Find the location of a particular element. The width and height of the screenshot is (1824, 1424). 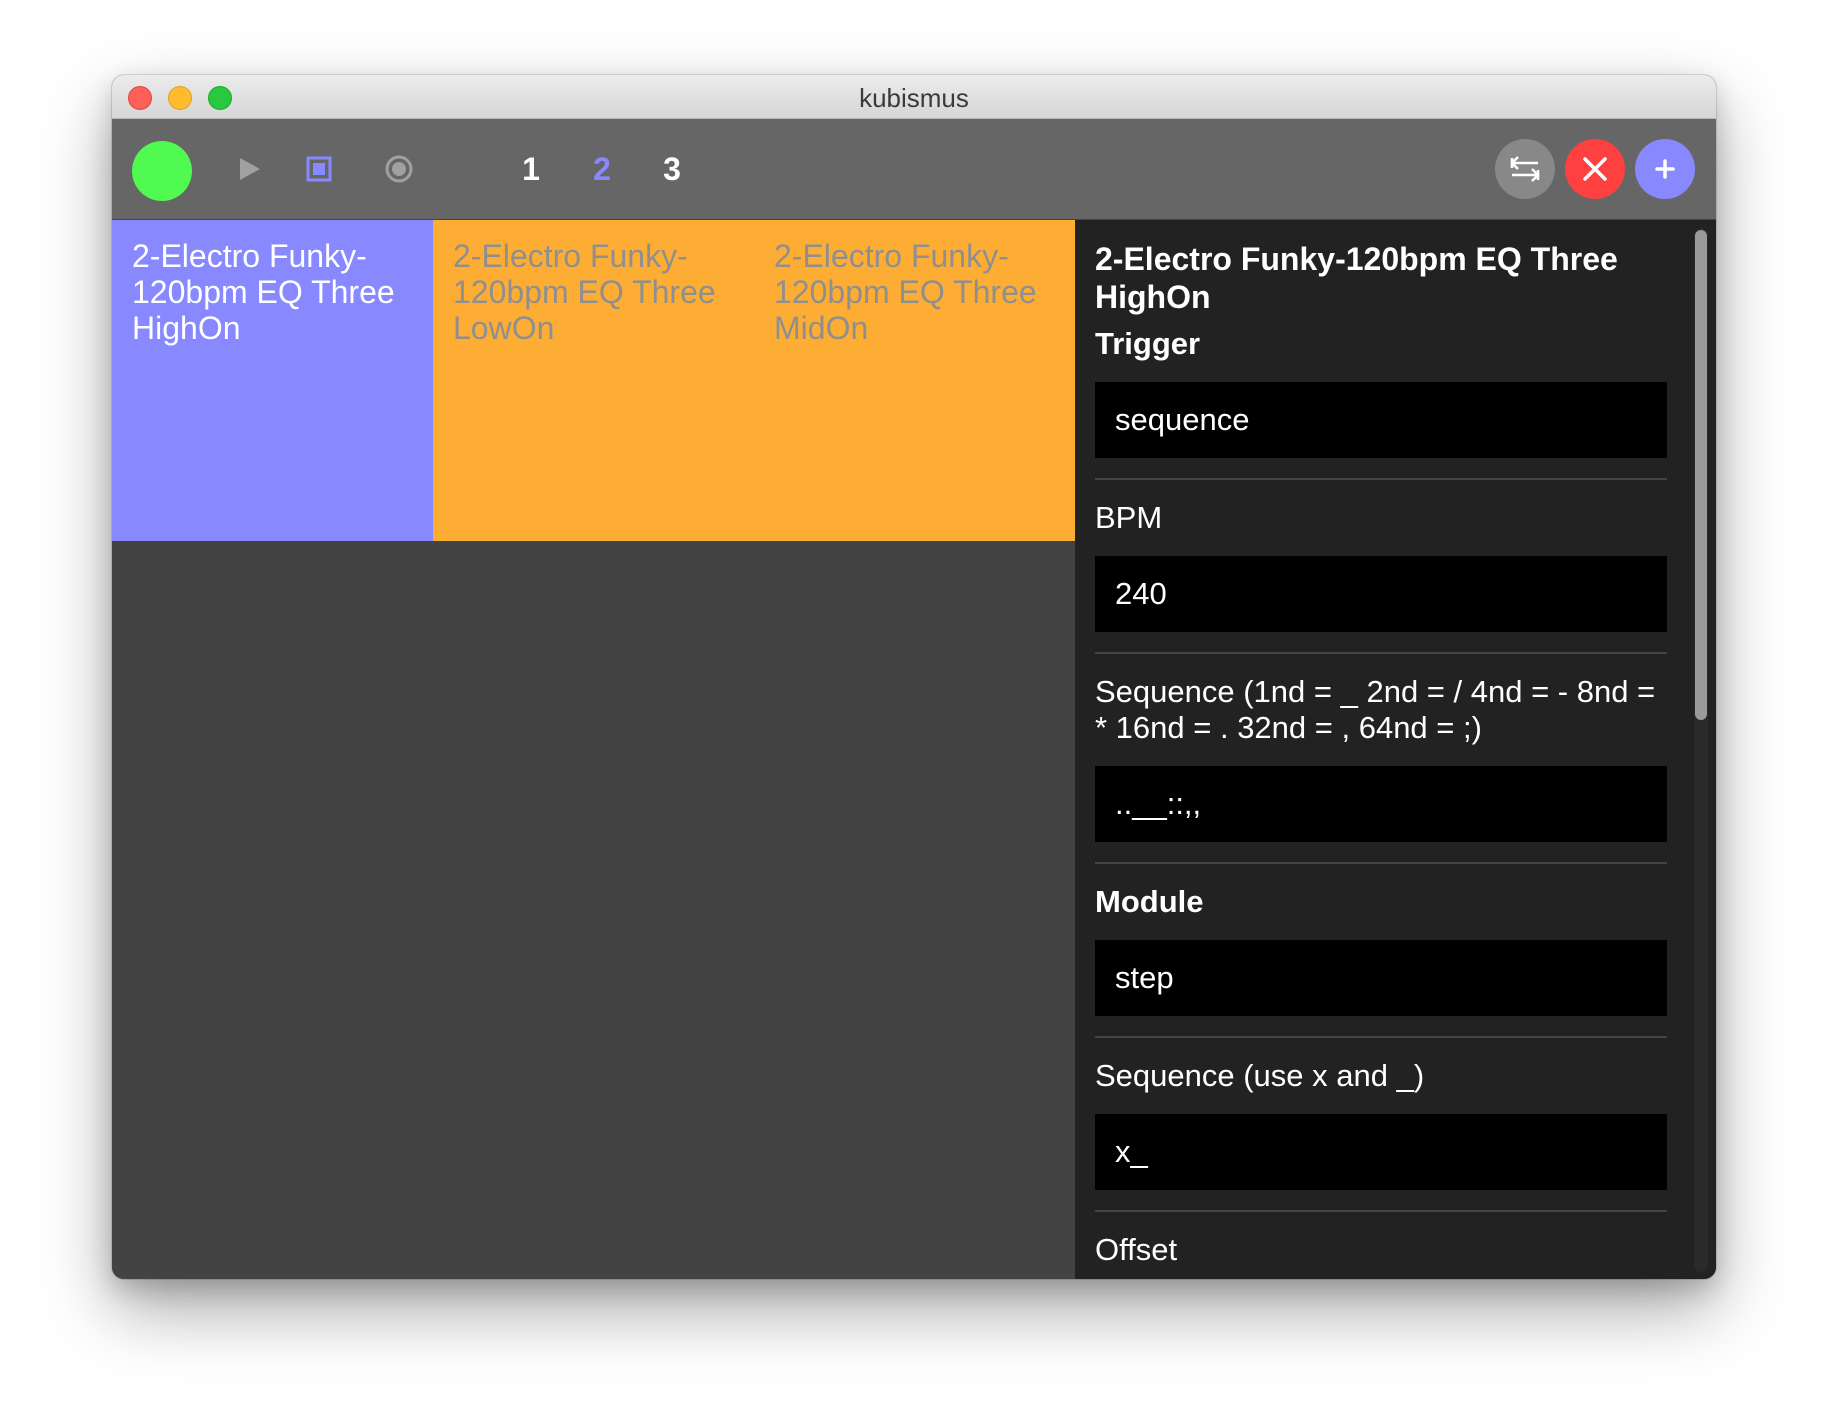

title-bar: kubismus is located at coordinates (914, 97).